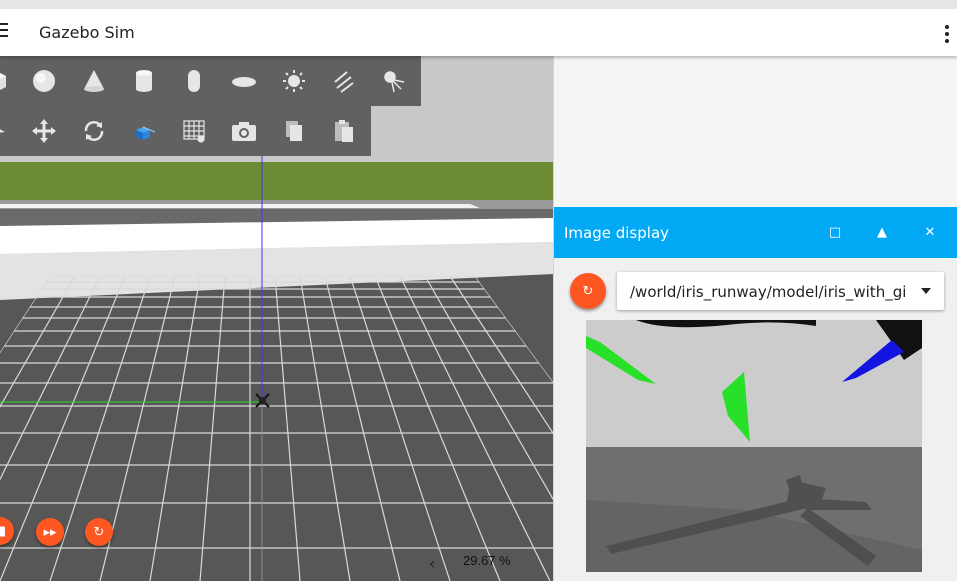 Image resolution: width=957 pixels, height=581 pixels. I want to click on reset-button: ↻, so click(99, 532).